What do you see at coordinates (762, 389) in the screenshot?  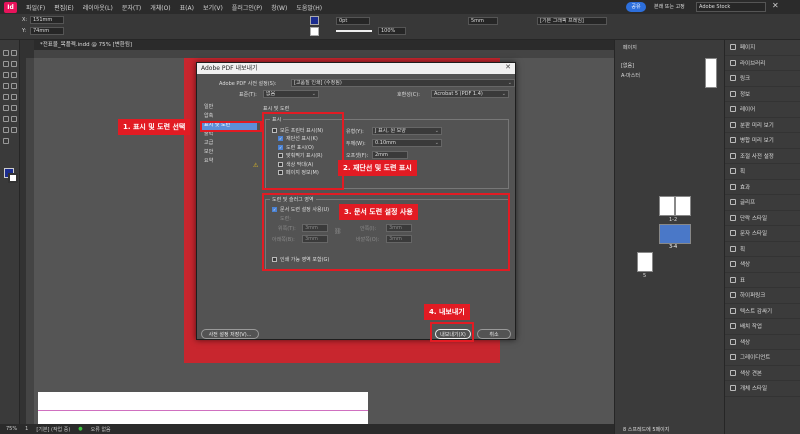 I see `panel-object-styles: 개체 스타일` at bounding box center [762, 389].